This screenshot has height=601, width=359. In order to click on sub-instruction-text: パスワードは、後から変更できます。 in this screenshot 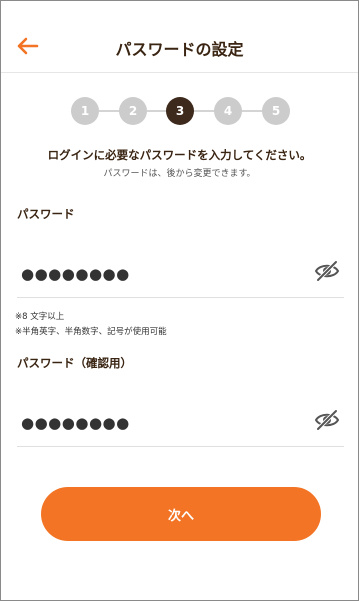, I will do `click(179, 174)`.